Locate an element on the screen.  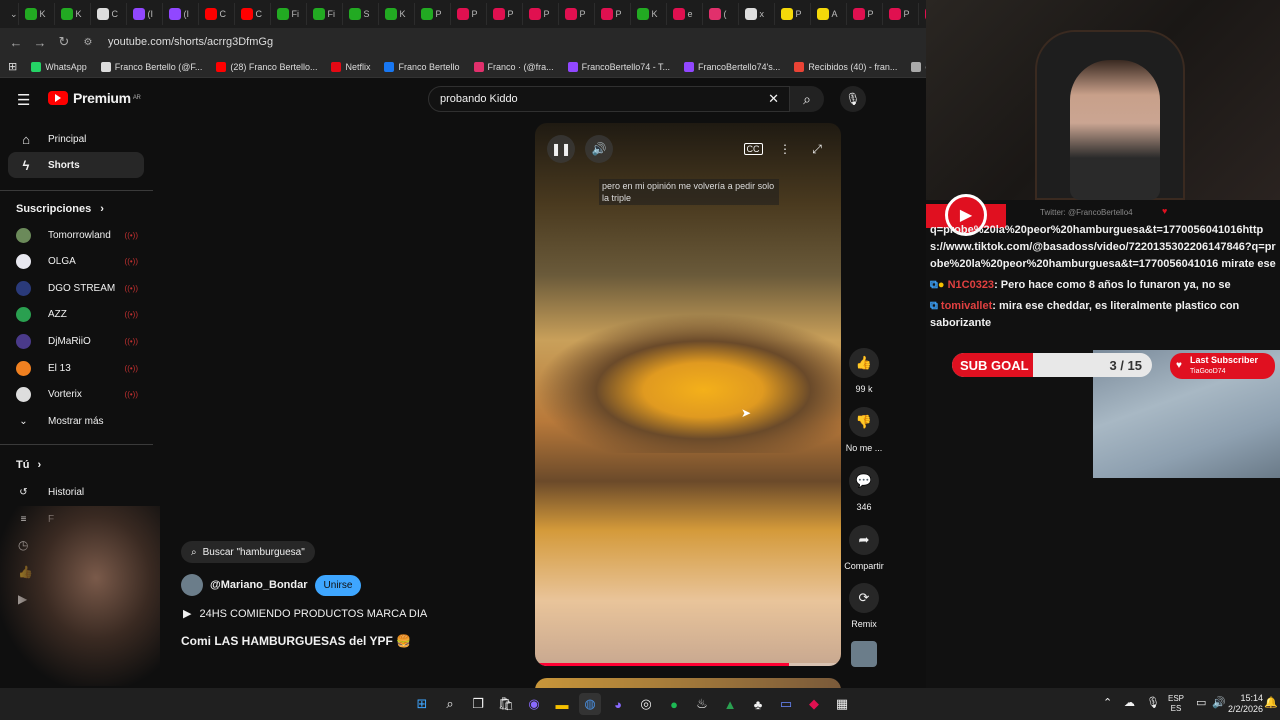
more-options-button: ⋮ is located at coordinates (785, 149).